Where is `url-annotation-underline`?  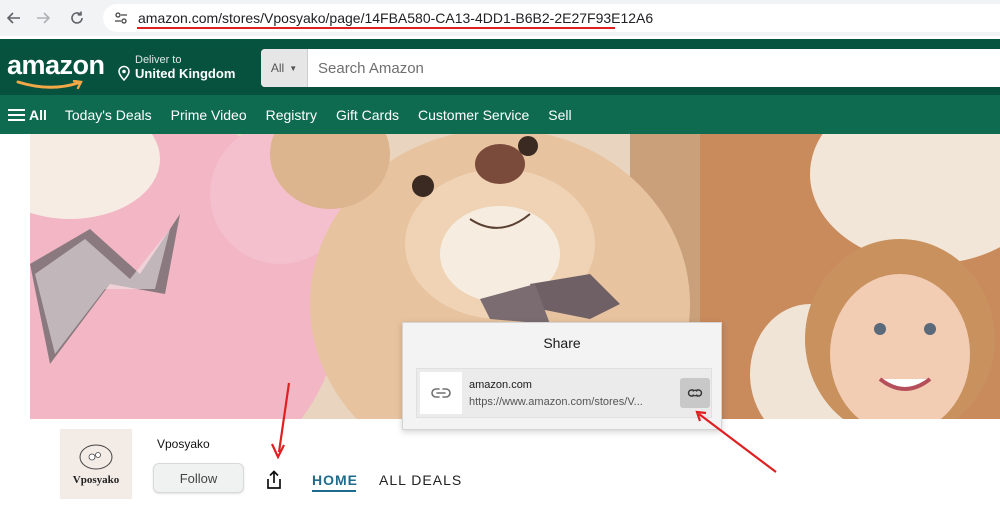
url-annotation-underline is located at coordinates (376, 28).